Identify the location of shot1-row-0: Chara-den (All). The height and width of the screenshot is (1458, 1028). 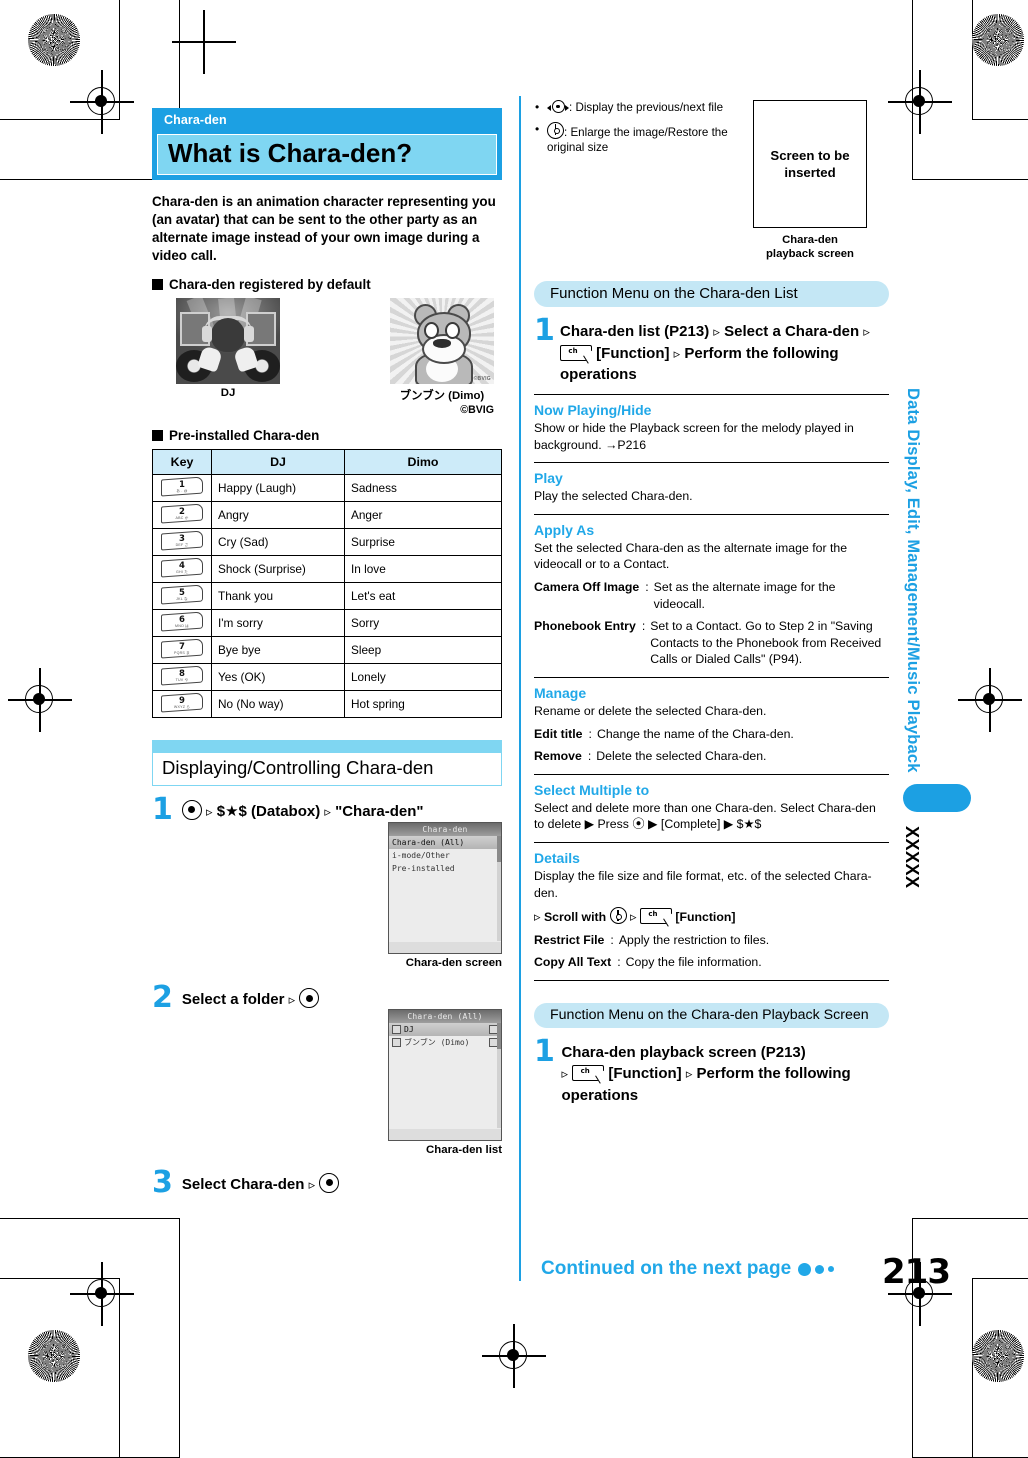
(445, 843).